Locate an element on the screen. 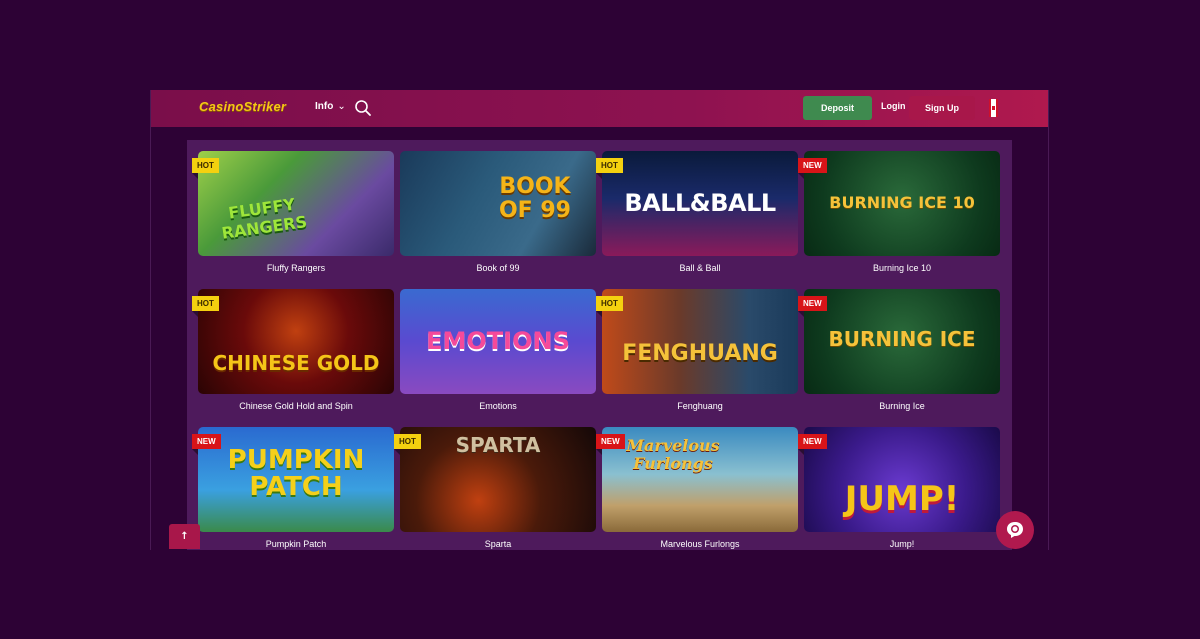 Image resolution: width=1200 pixels, height=639 pixels. game-card: PUMPKIN PATCH NEW Pumpkin Patch is located at coordinates (293, 488).